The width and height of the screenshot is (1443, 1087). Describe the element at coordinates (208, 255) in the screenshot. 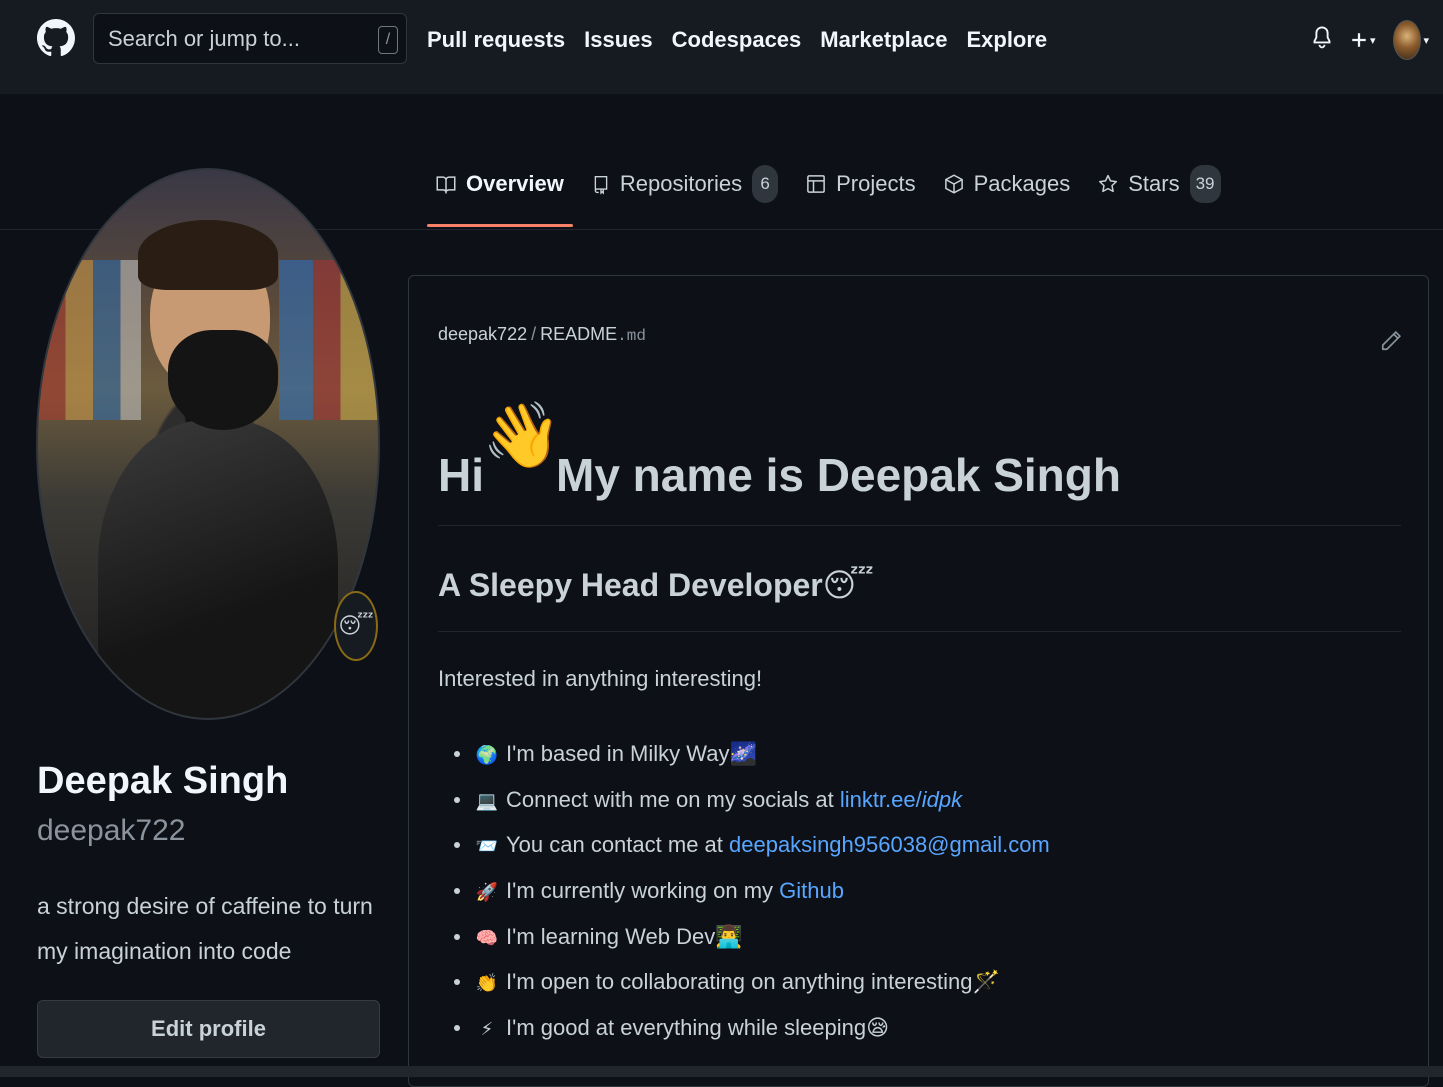

I see `avatar-hair` at that location.